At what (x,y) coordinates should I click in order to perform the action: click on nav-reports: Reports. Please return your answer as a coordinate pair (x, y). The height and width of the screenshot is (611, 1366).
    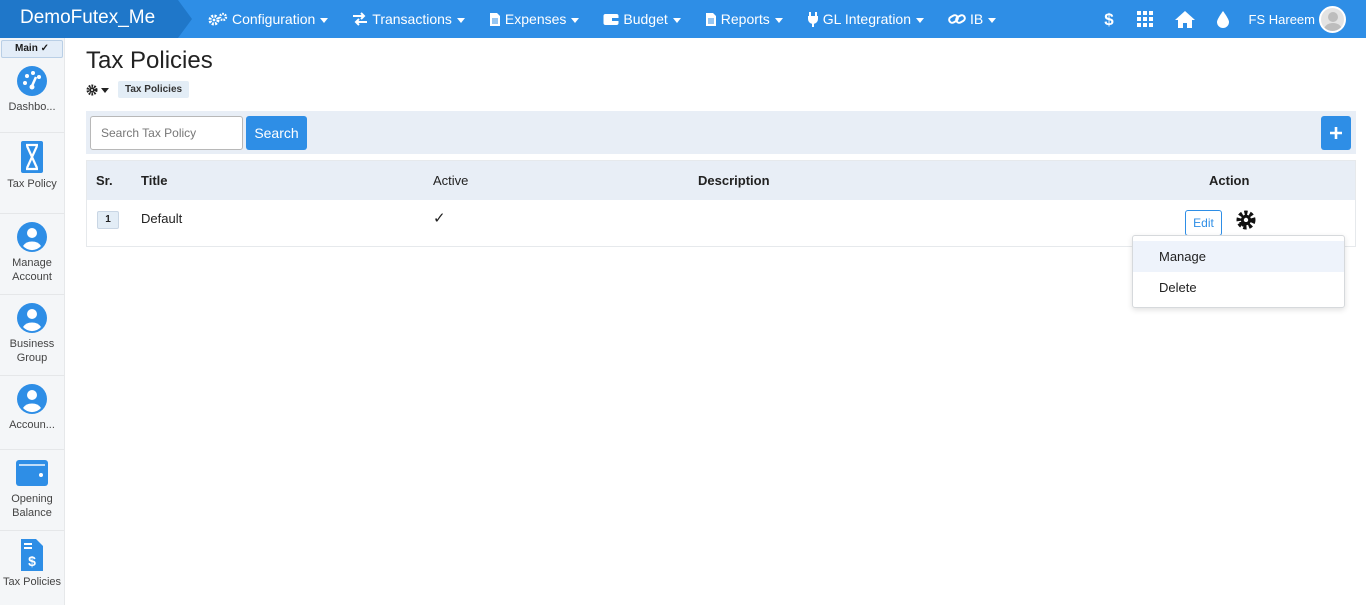
    Looking at the image, I should click on (744, 19).